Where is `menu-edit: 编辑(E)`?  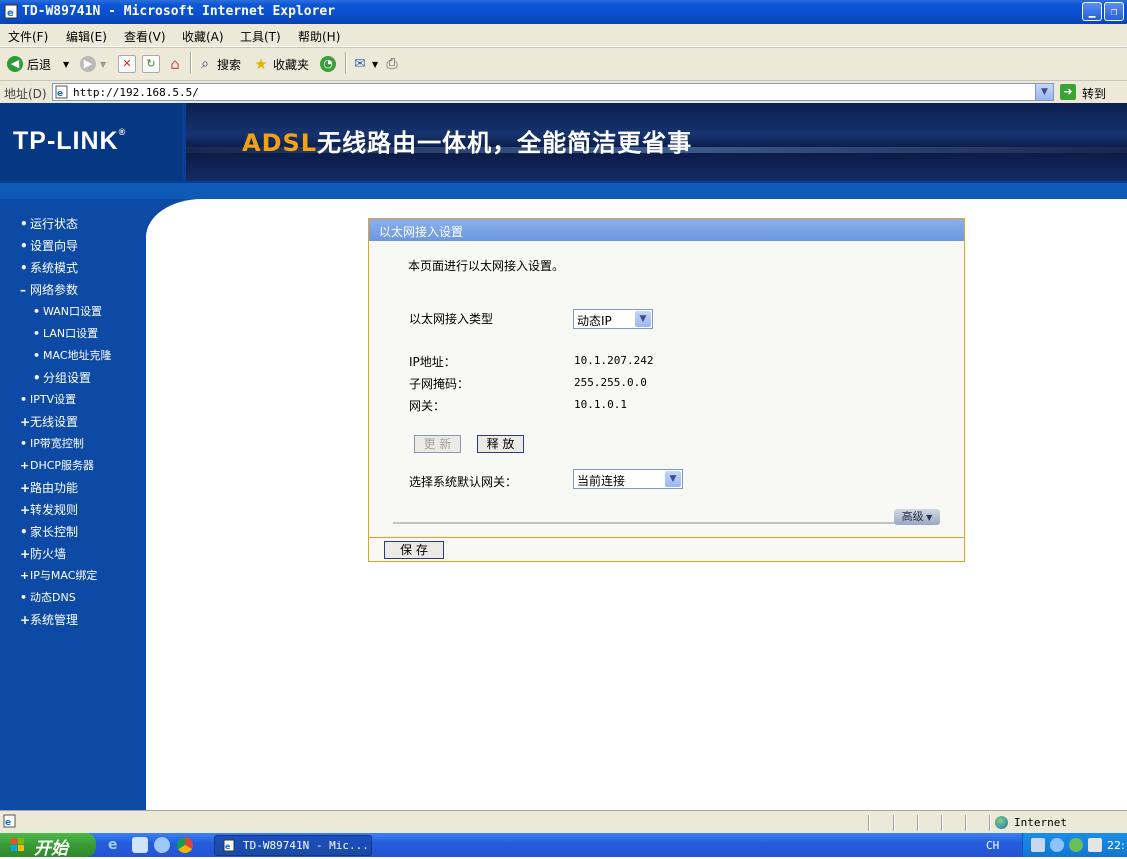 menu-edit: 编辑(E) is located at coordinates (86, 36).